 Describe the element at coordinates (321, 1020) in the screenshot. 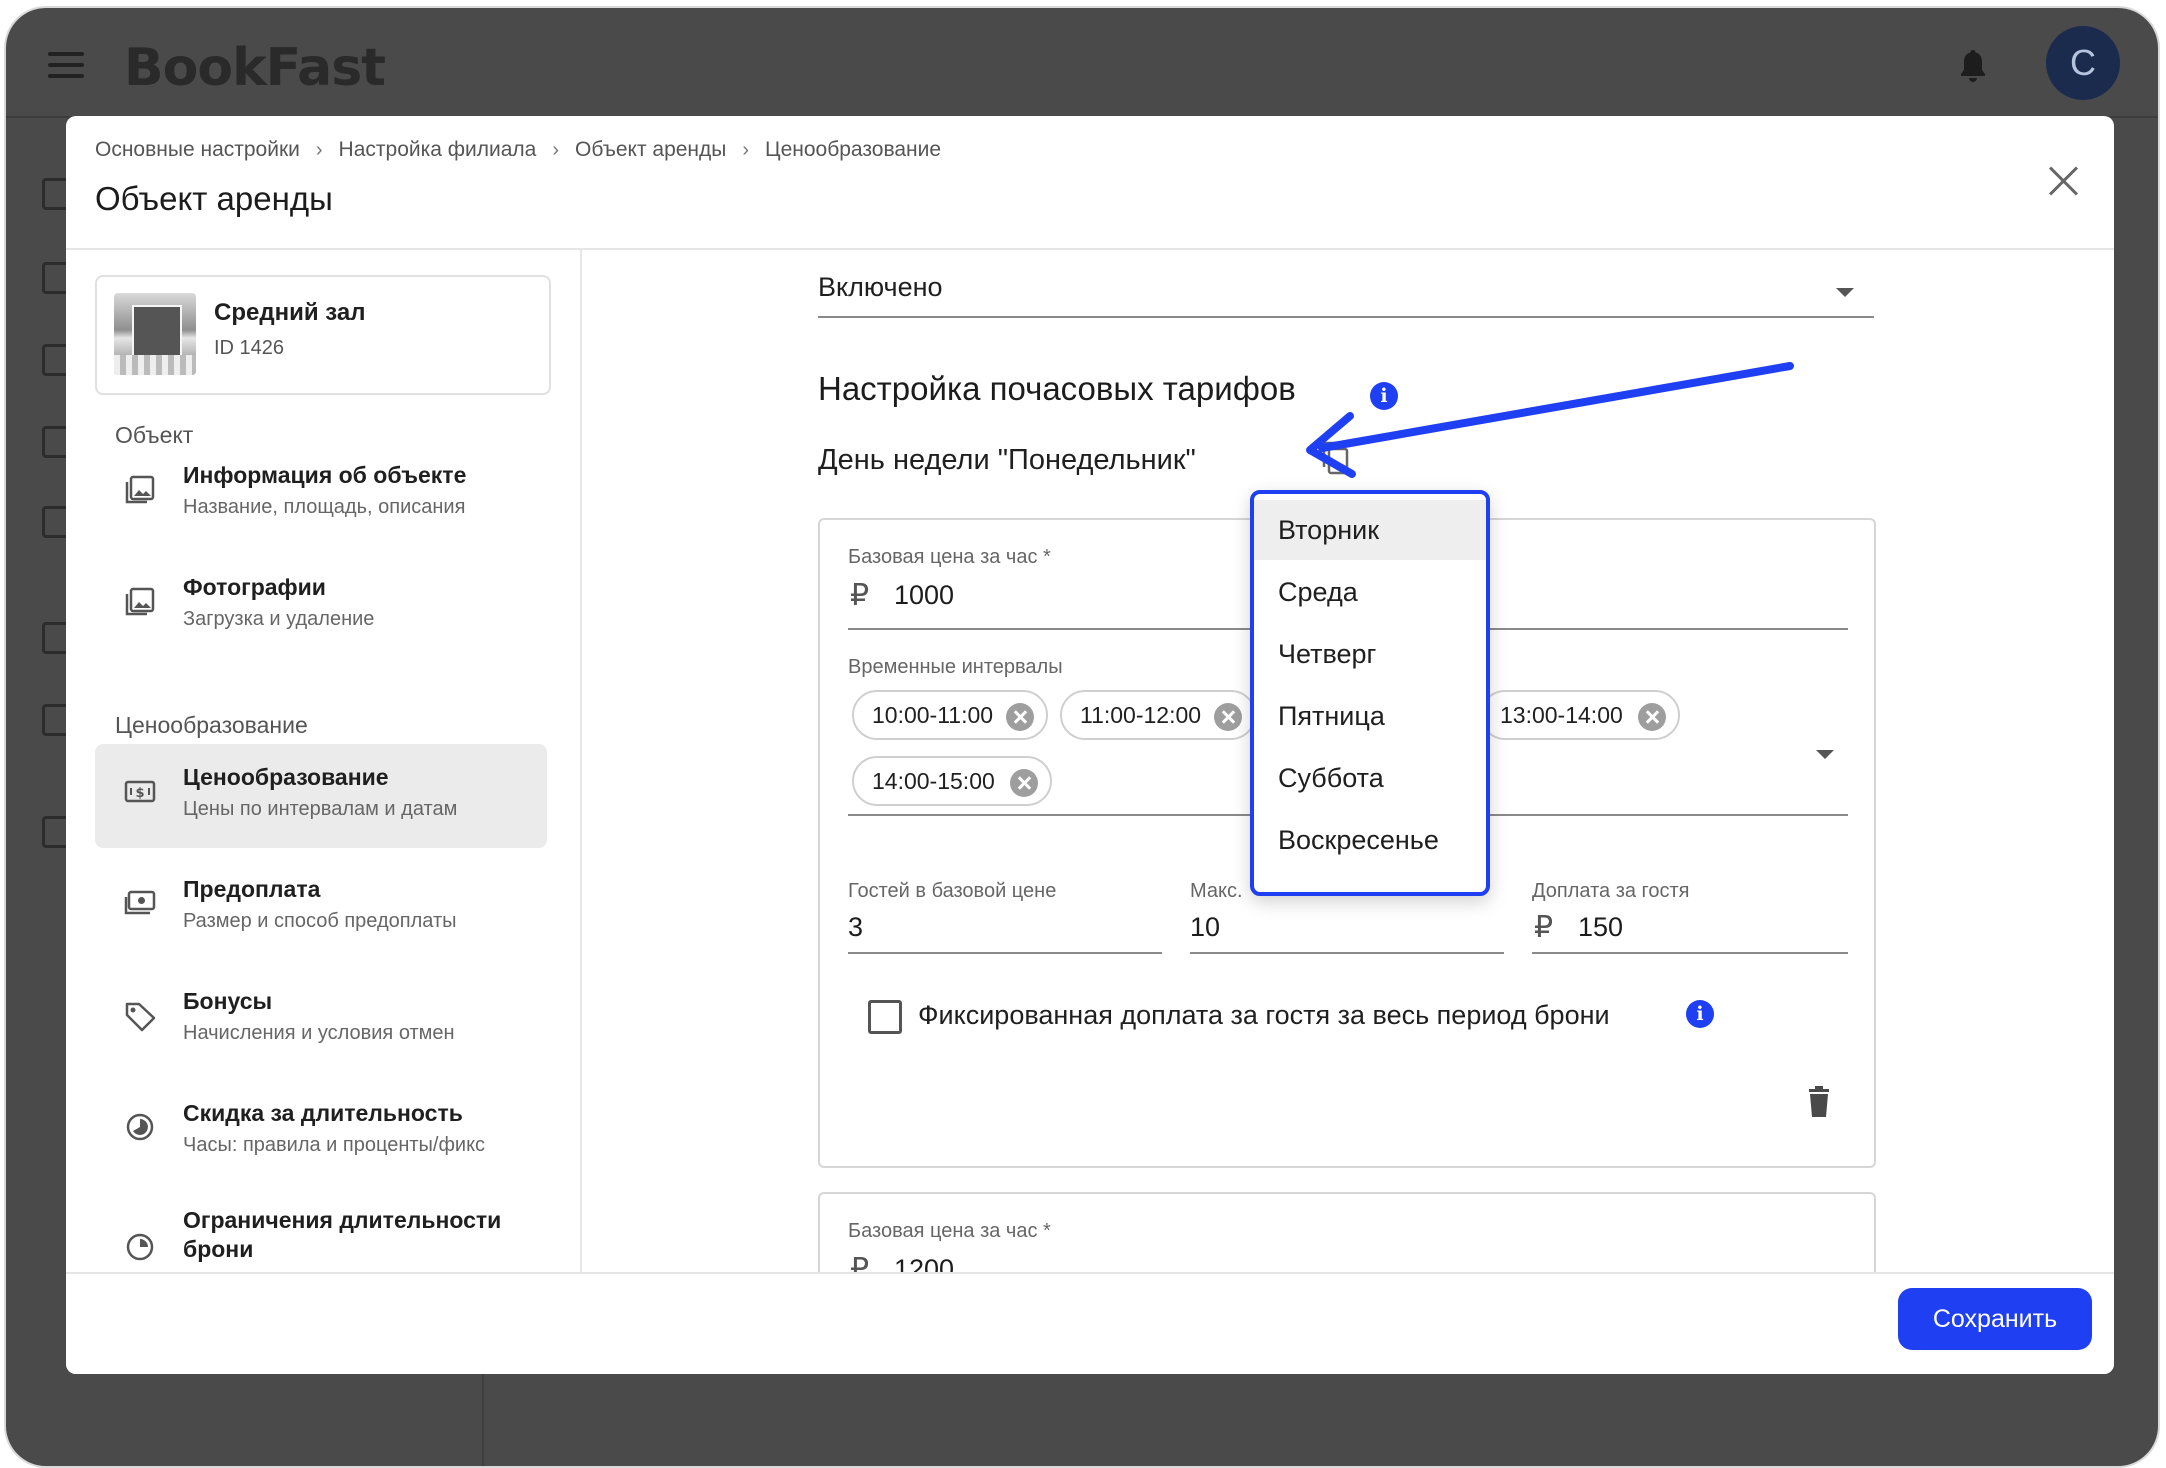

I see `nav-item-bonuses: Бонусы Начисления и условия отмен` at that location.